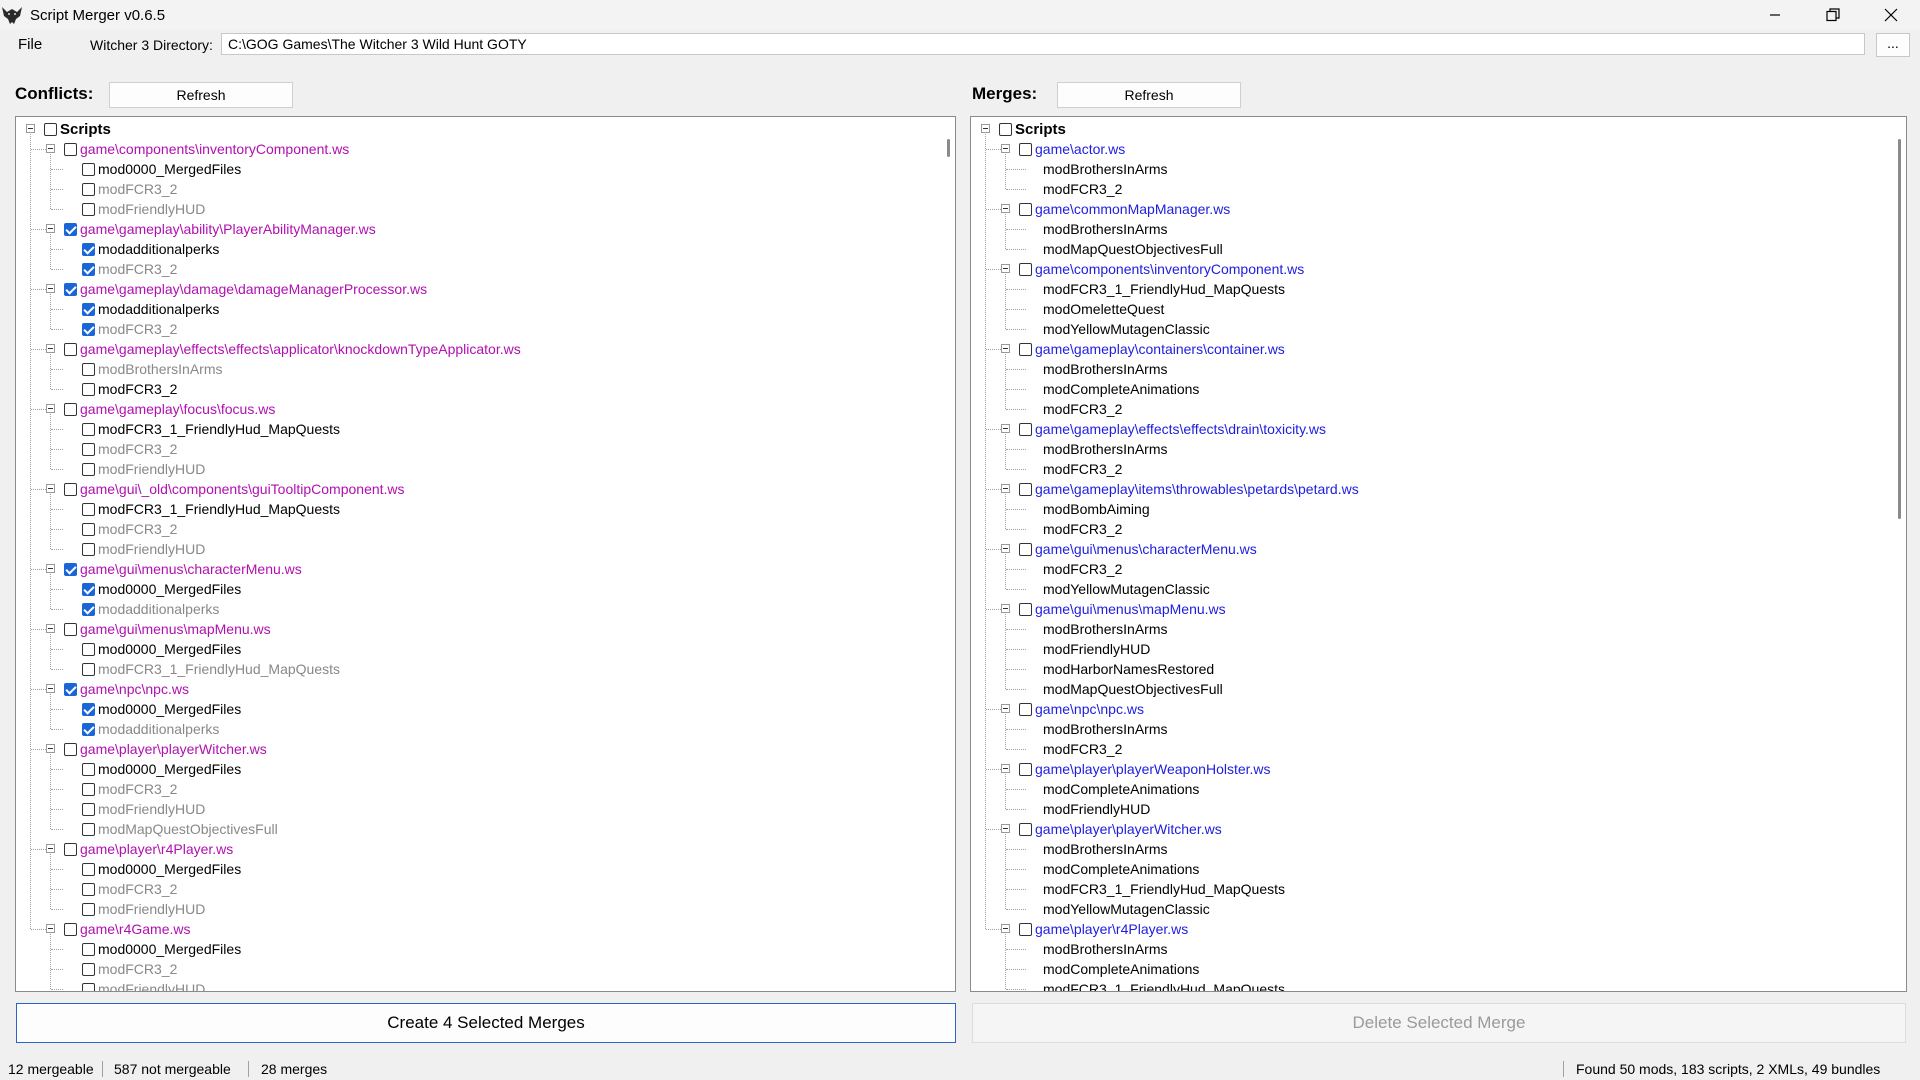 This screenshot has width=1920, height=1080. Describe the element at coordinates (1149, 95) in the screenshot. I see `merges-refresh-button: Refresh` at that location.